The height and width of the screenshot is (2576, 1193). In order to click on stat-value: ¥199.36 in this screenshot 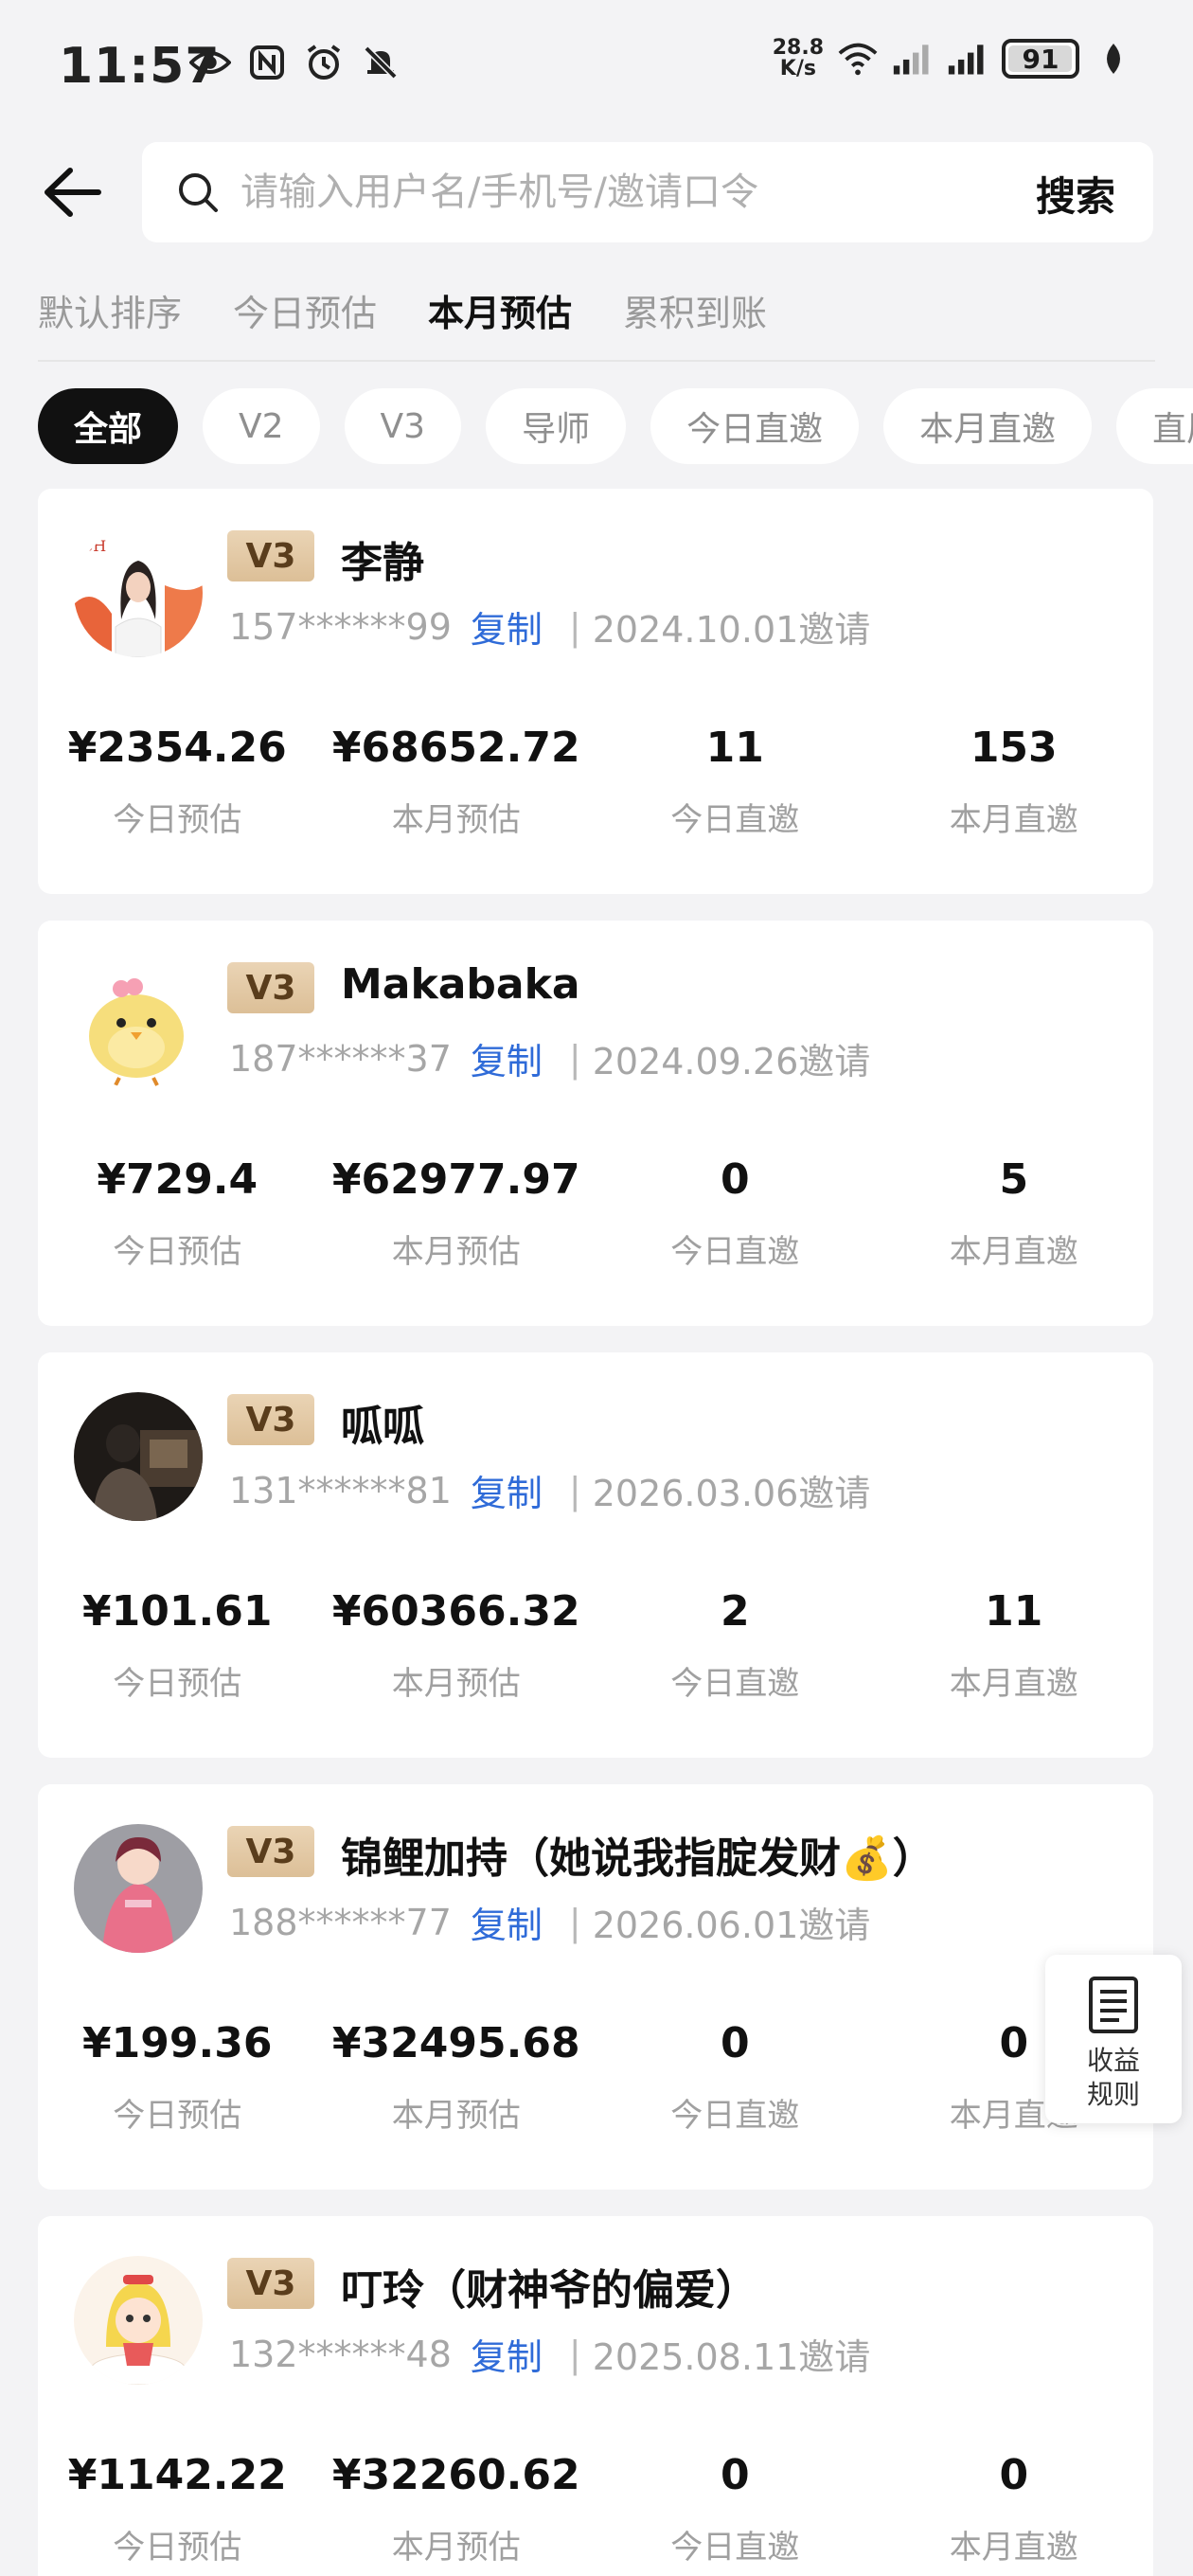, I will do `click(177, 2043)`.